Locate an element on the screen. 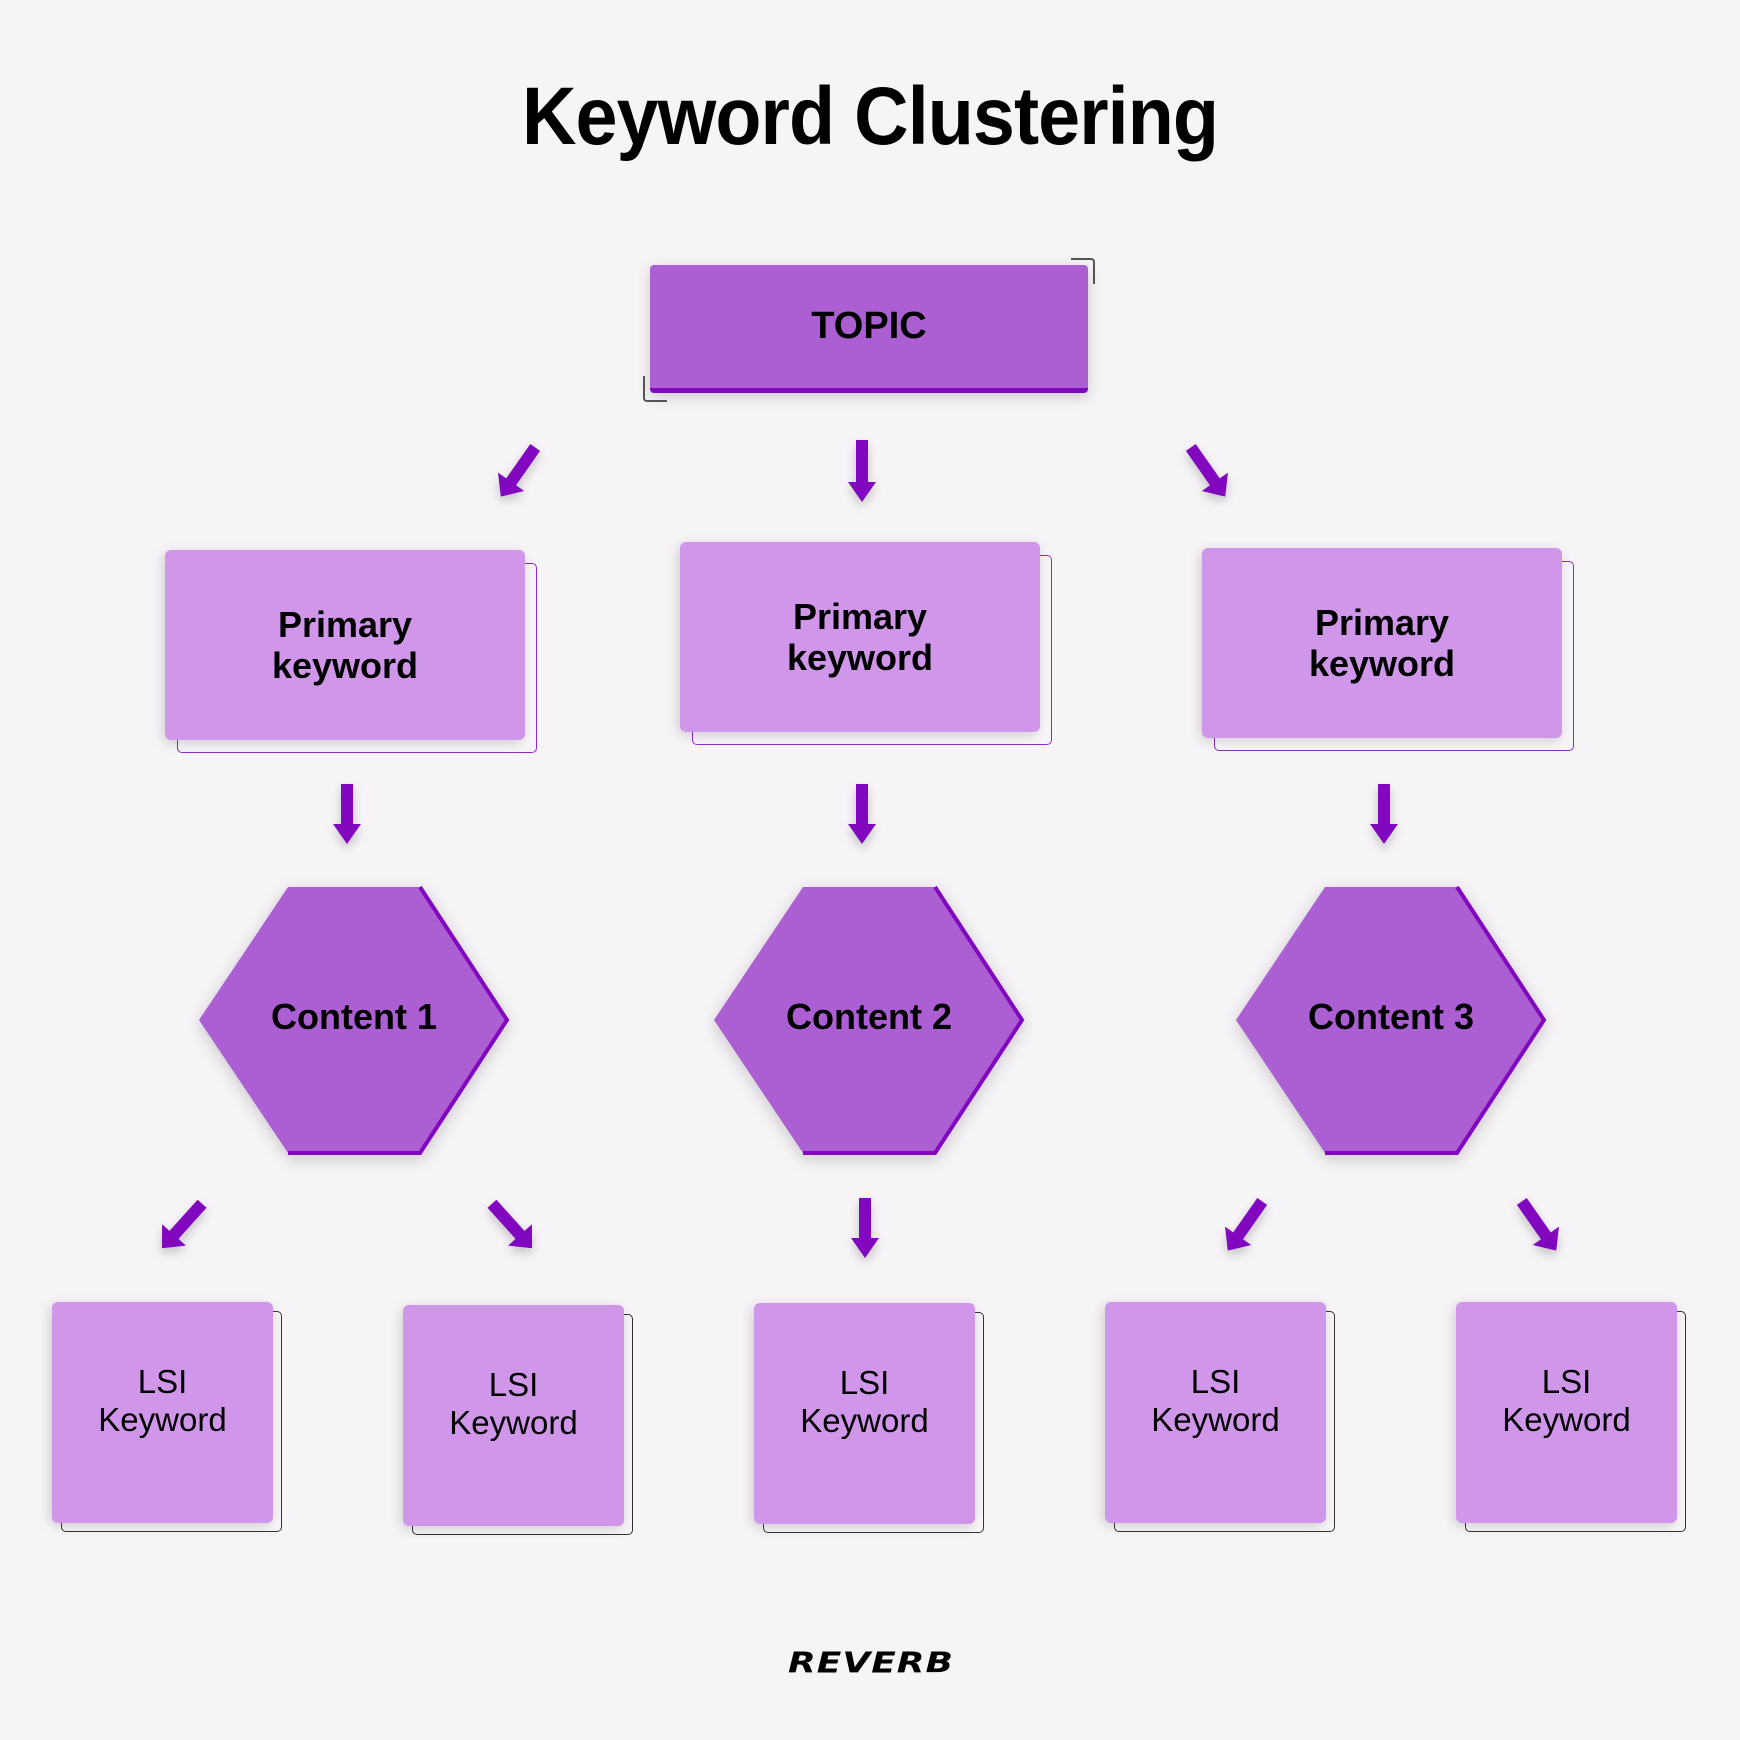  content-label: Content 2 is located at coordinates (869, 1016).